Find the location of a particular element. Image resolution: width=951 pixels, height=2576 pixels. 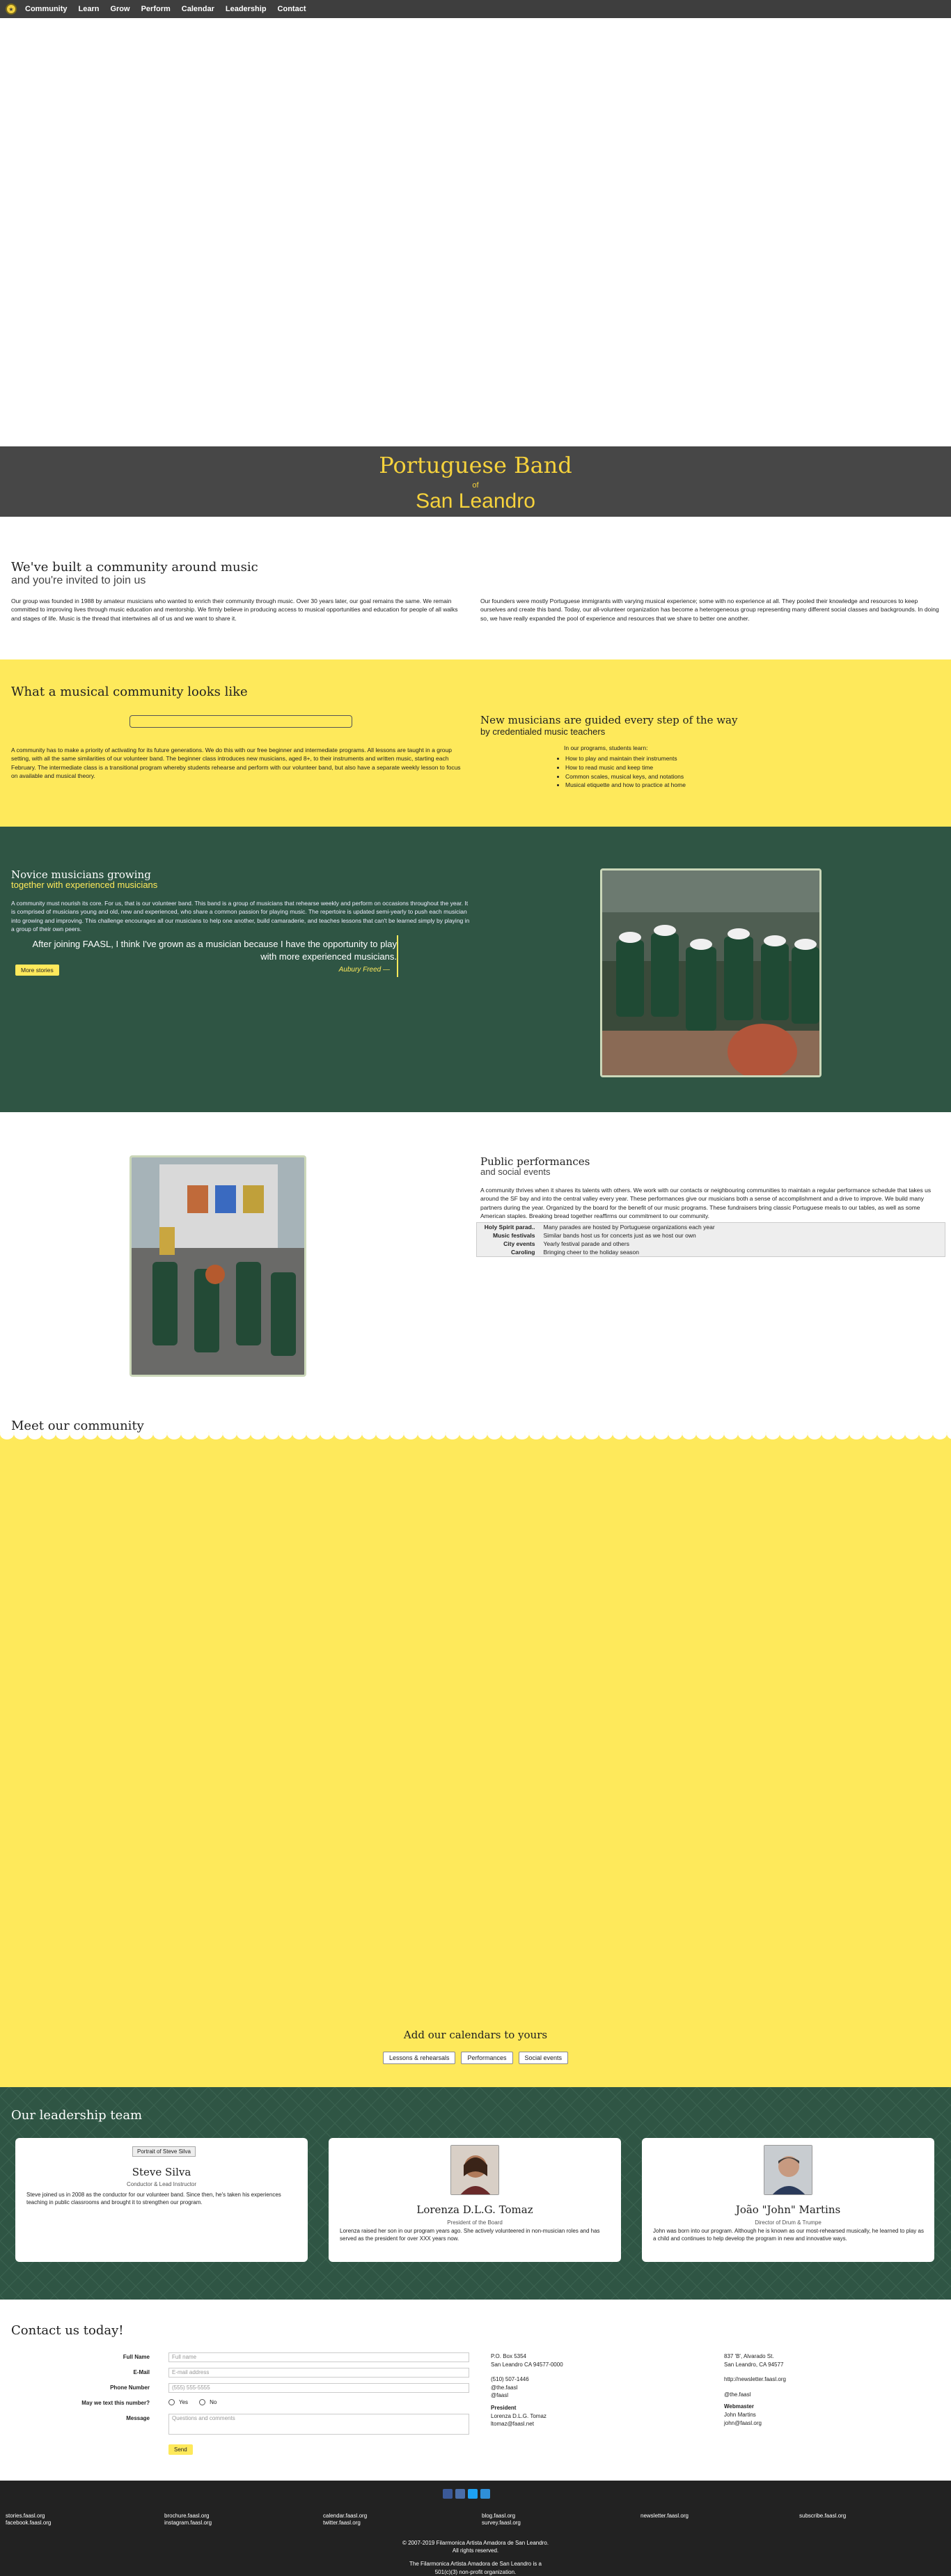

guided-lead: In our programs, students learn: is located at coordinates (606, 748).